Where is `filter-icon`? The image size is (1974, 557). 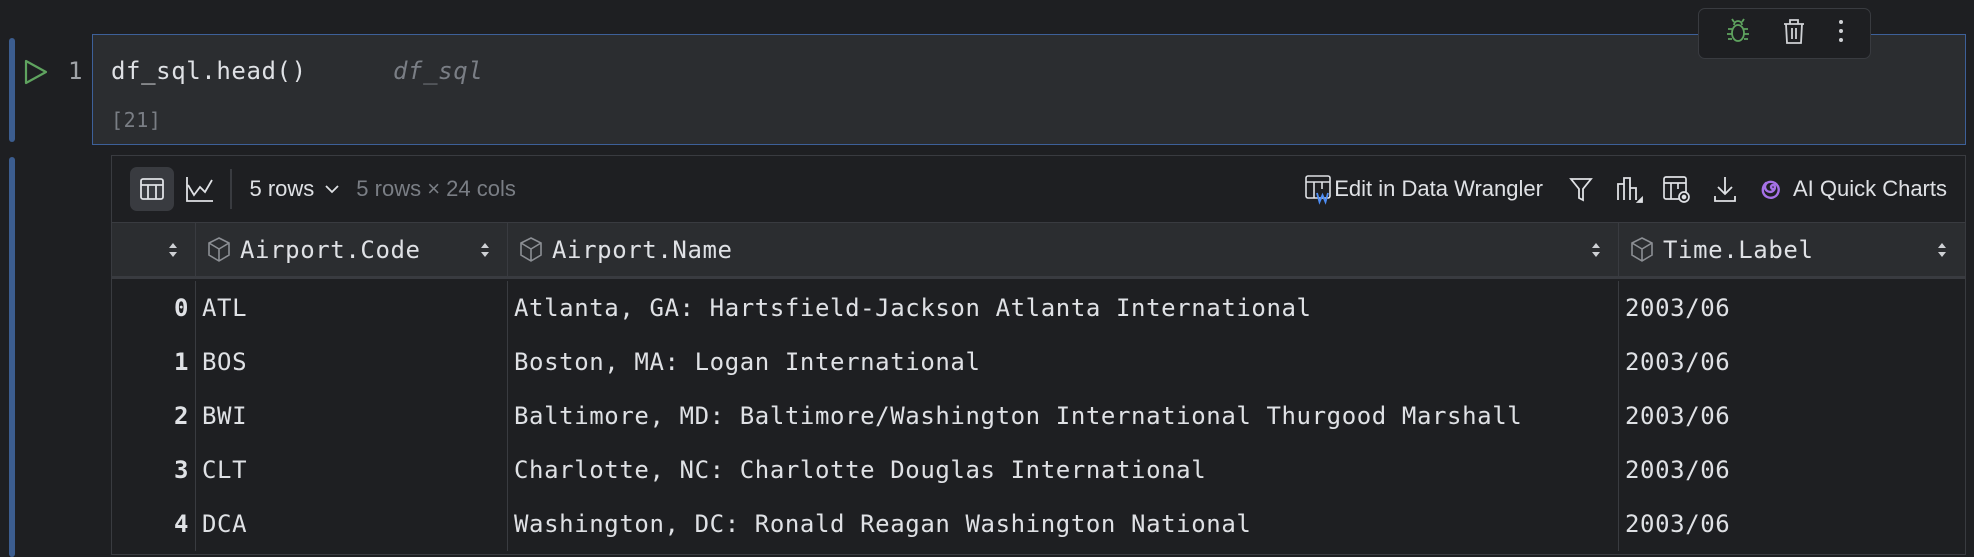
filter-icon is located at coordinates (1581, 190).